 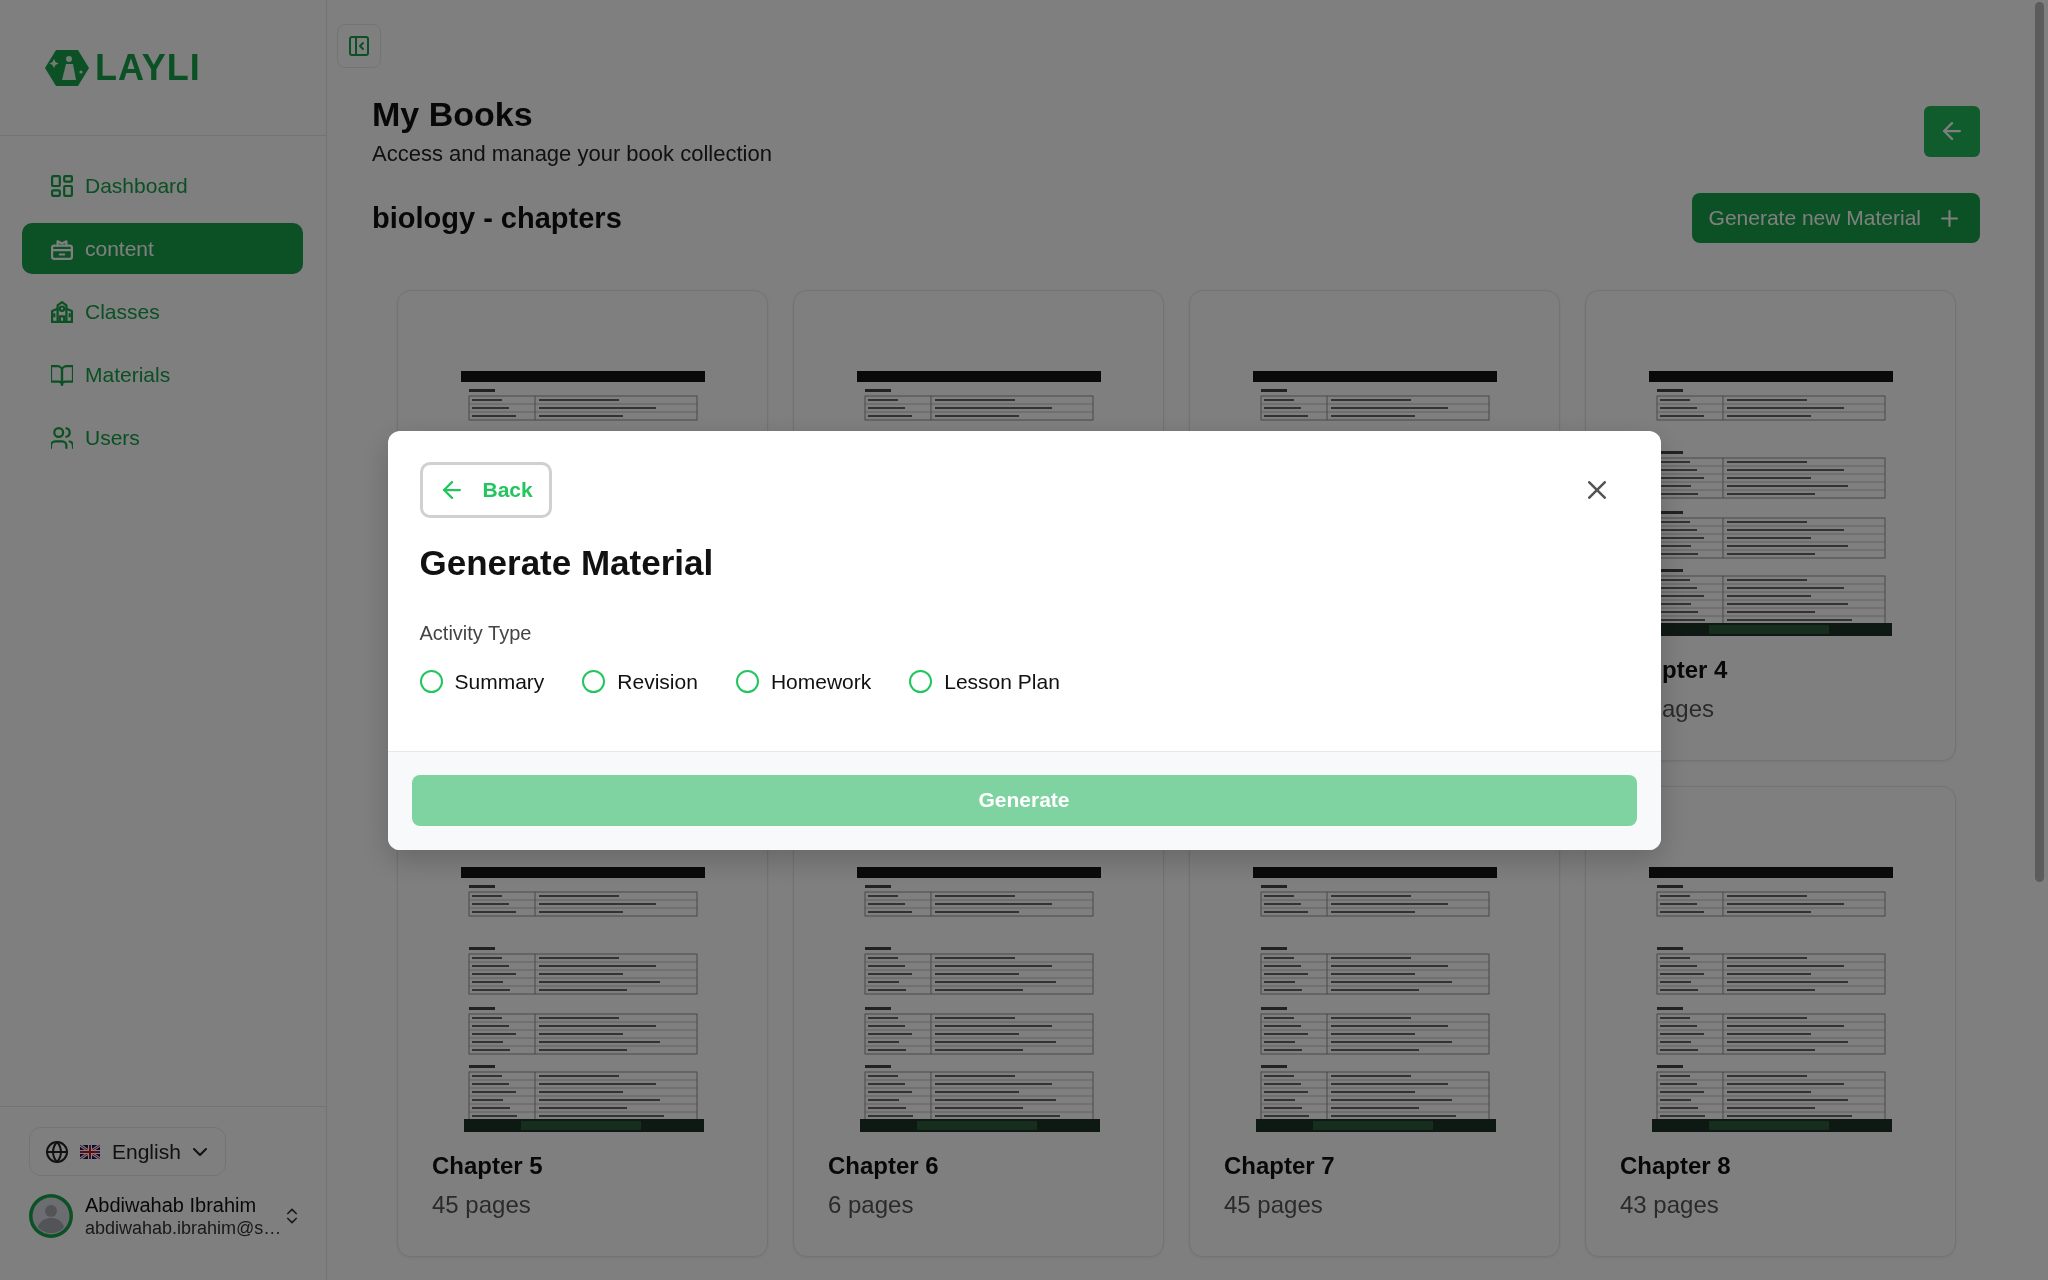 What do you see at coordinates (127, 1151) in the screenshot?
I see `language-select: English` at bounding box center [127, 1151].